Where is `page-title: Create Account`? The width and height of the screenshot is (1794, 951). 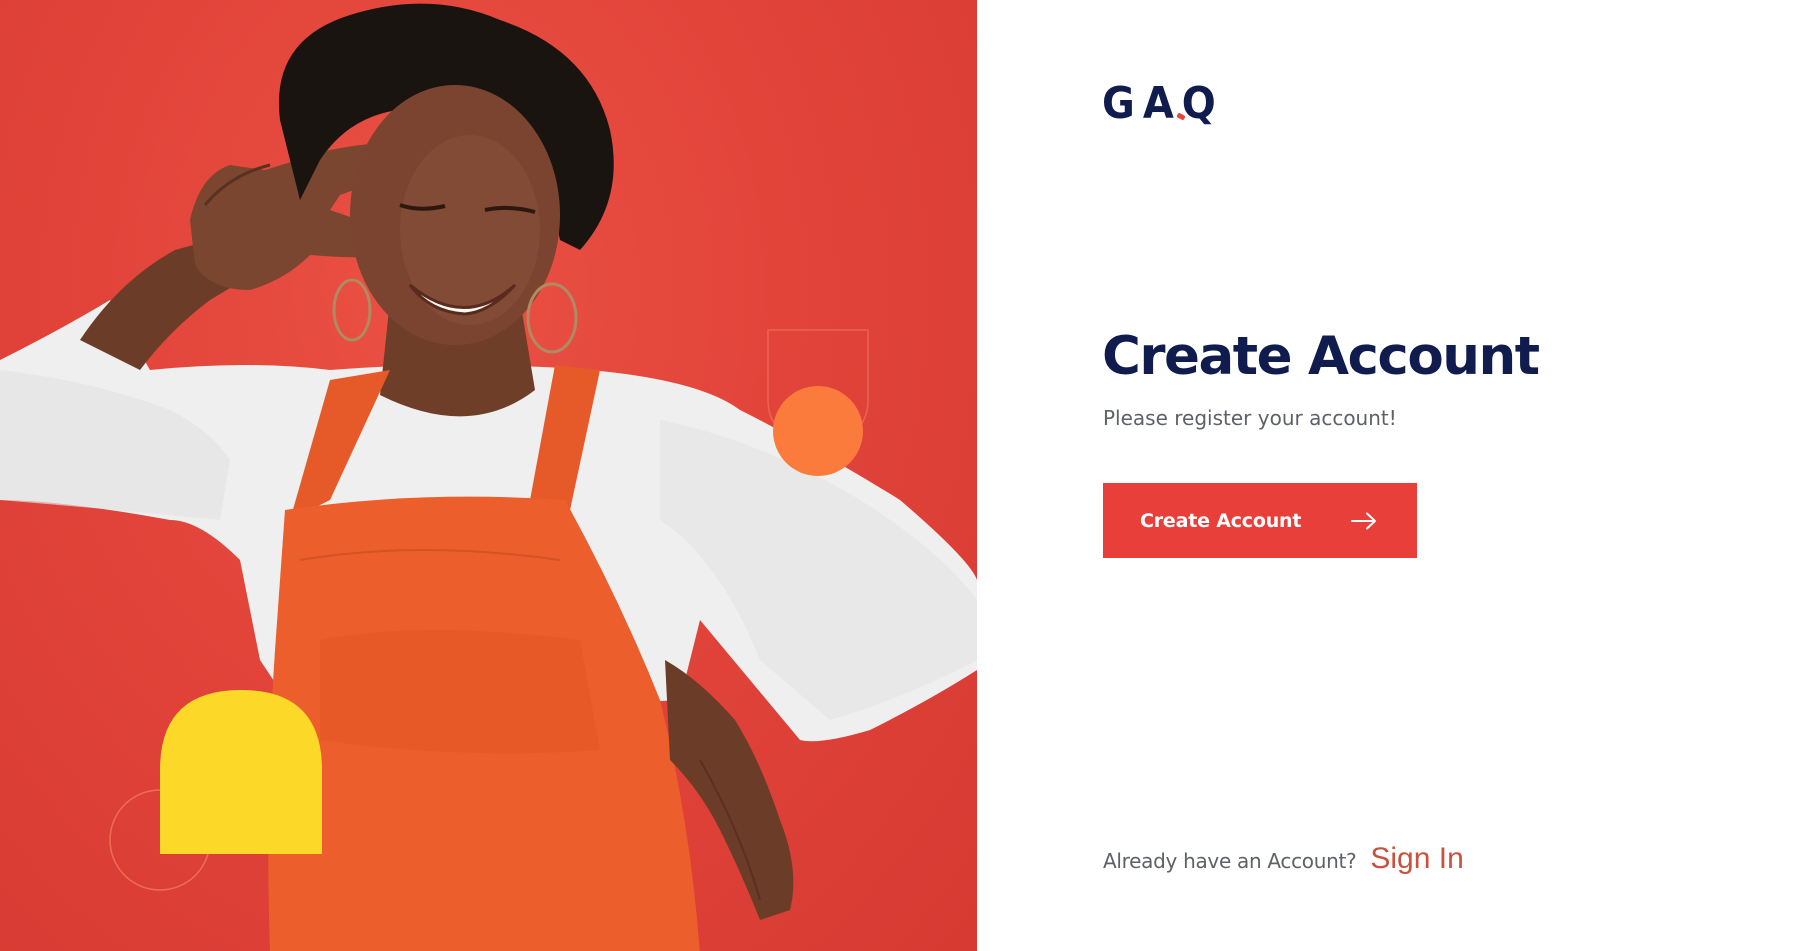
page-title: Create Account is located at coordinates (1321, 356).